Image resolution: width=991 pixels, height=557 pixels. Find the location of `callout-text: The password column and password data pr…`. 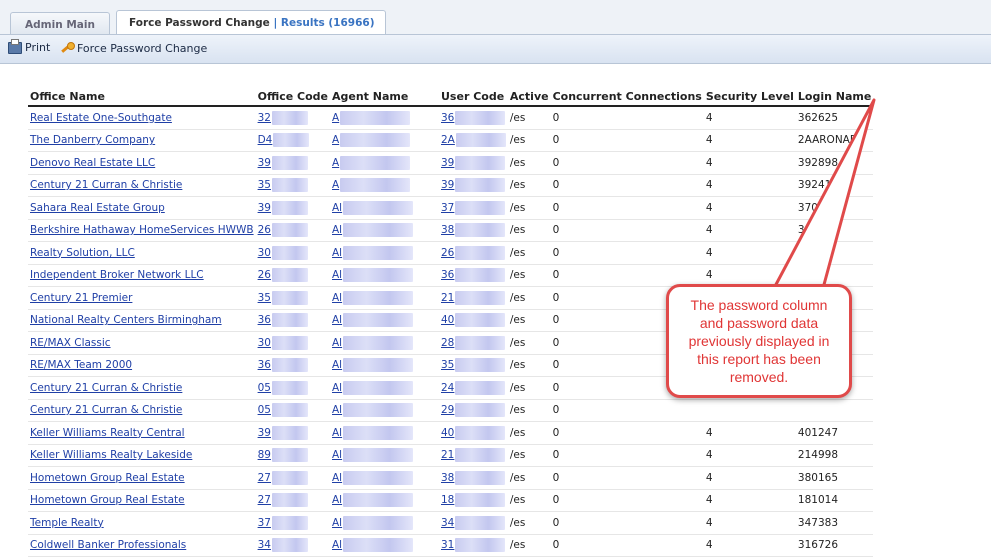

callout-text: The password column and password data pr… is located at coordinates (759, 341).